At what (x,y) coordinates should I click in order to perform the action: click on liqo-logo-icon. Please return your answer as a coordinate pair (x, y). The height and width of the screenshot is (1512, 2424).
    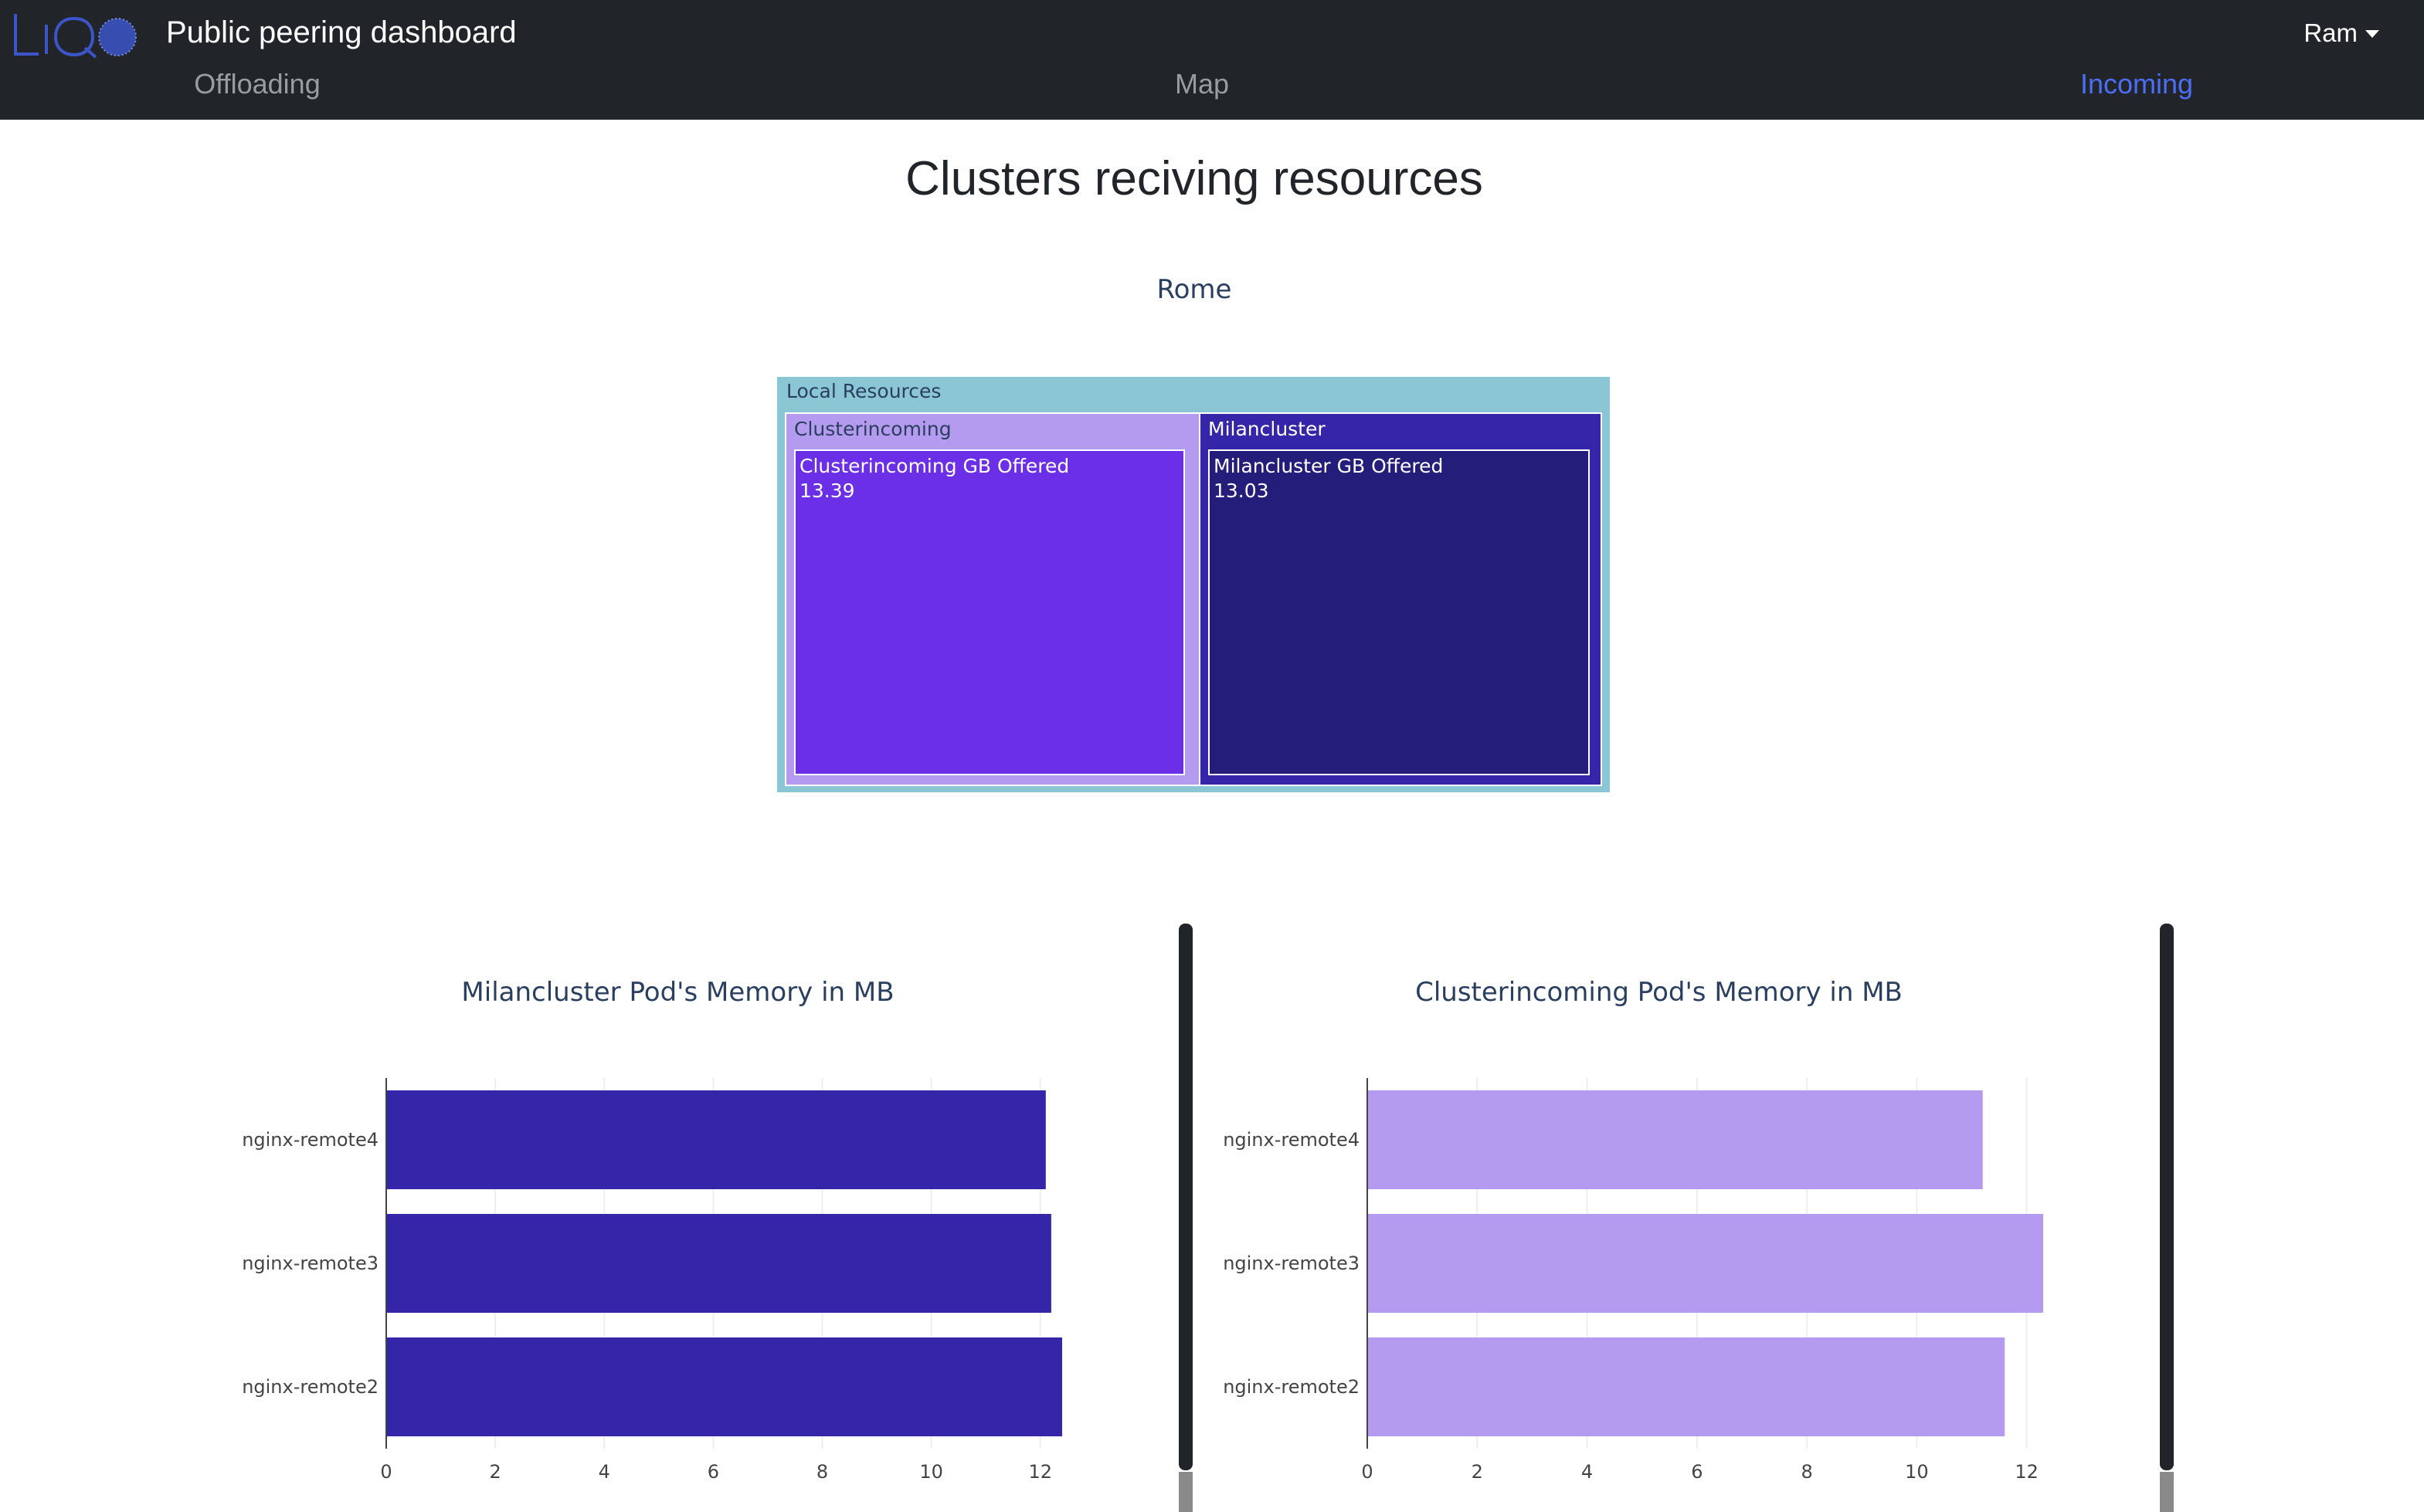
    Looking at the image, I should click on (75, 35).